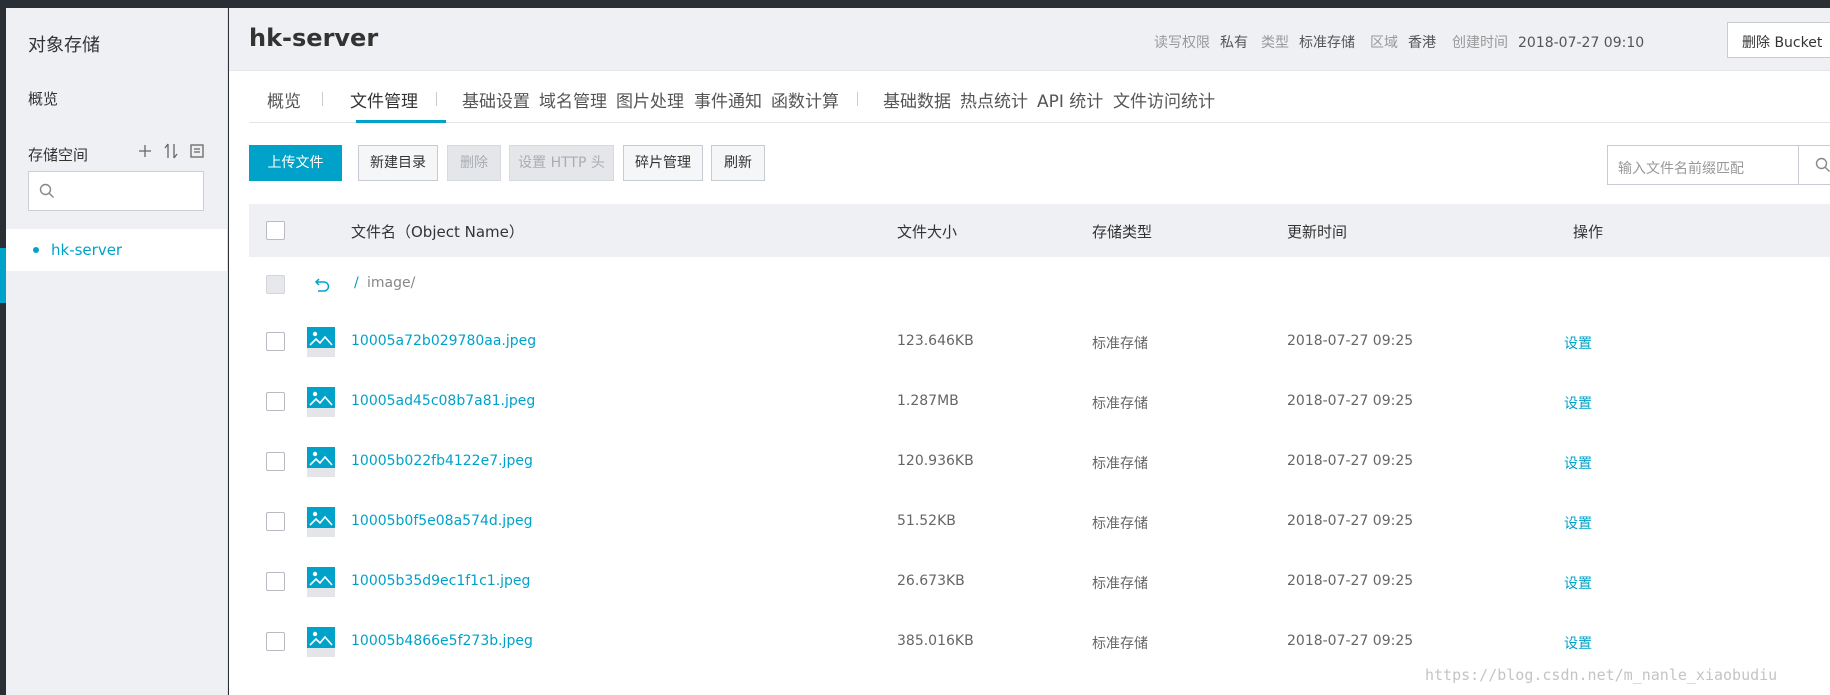 This screenshot has height=695, width=1830. What do you see at coordinates (442, 641) in the screenshot?
I see `file-name-link: 10005b4866e5f273b.jpeg` at bounding box center [442, 641].